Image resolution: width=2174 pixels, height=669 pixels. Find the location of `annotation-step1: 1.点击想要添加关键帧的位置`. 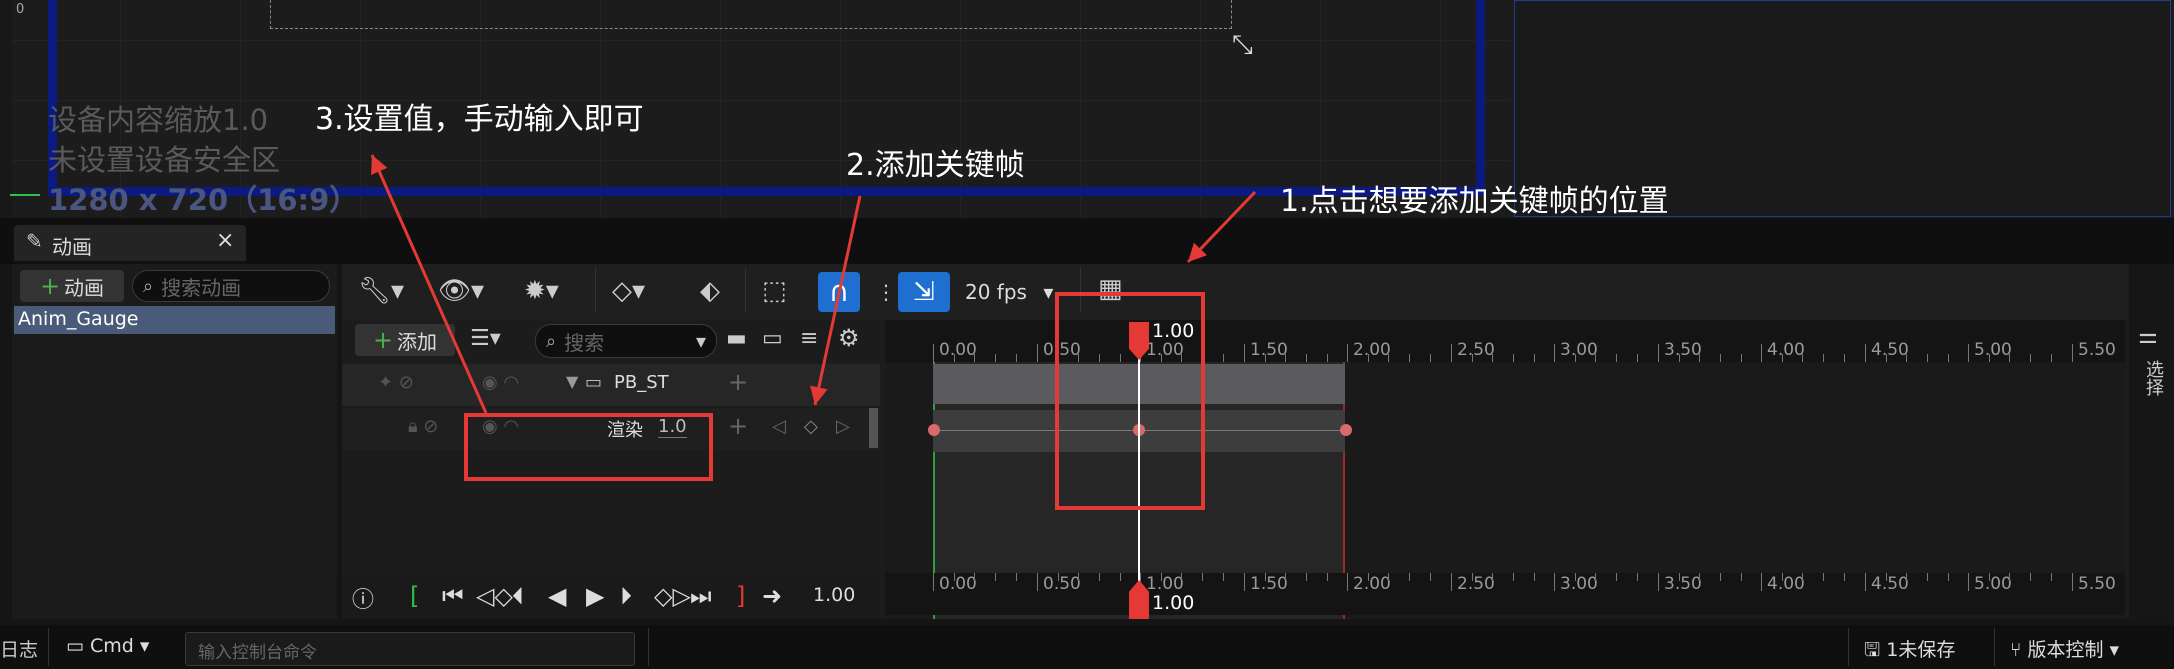

annotation-step1: 1.点击想要添加关键帧的位置 is located at coordinates (1474, 201).